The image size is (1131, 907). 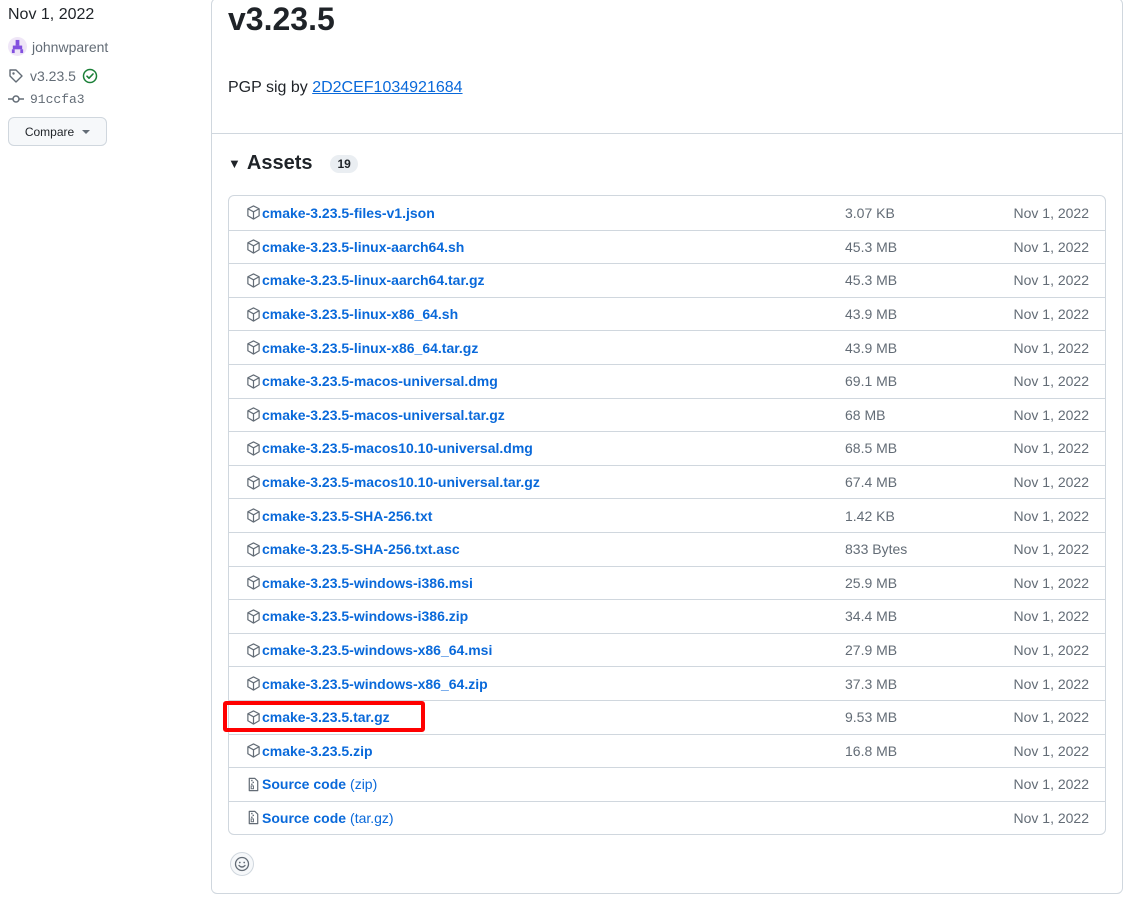 I want to click on pgp-signature: PGP sig by 2D2CEF1034921684, so click(x=345, y=88).